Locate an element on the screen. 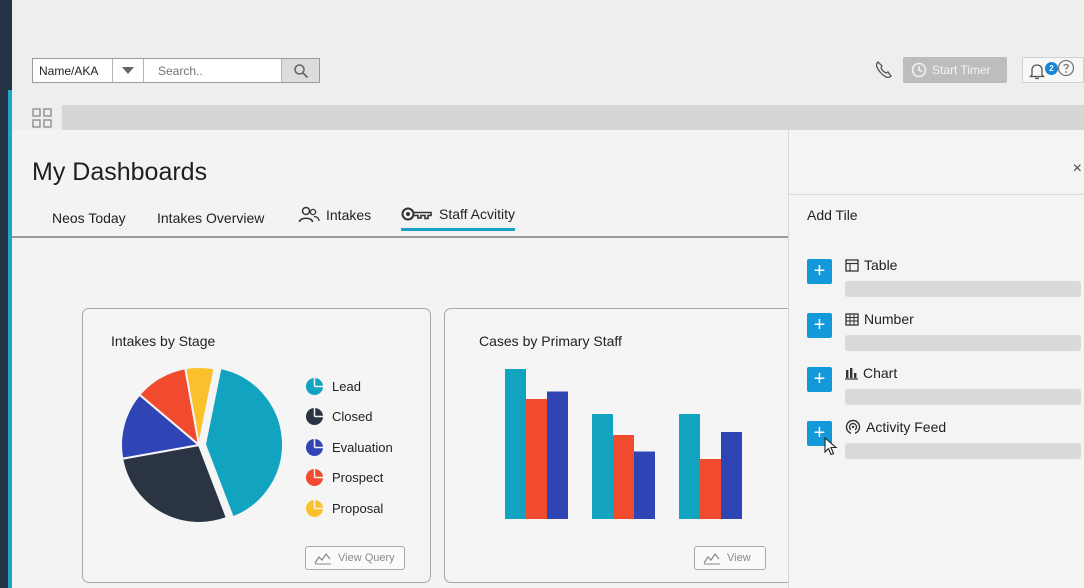 The width and height of the screenshot is (1084, 588). view-label: View is located at coordinates (739, 558).